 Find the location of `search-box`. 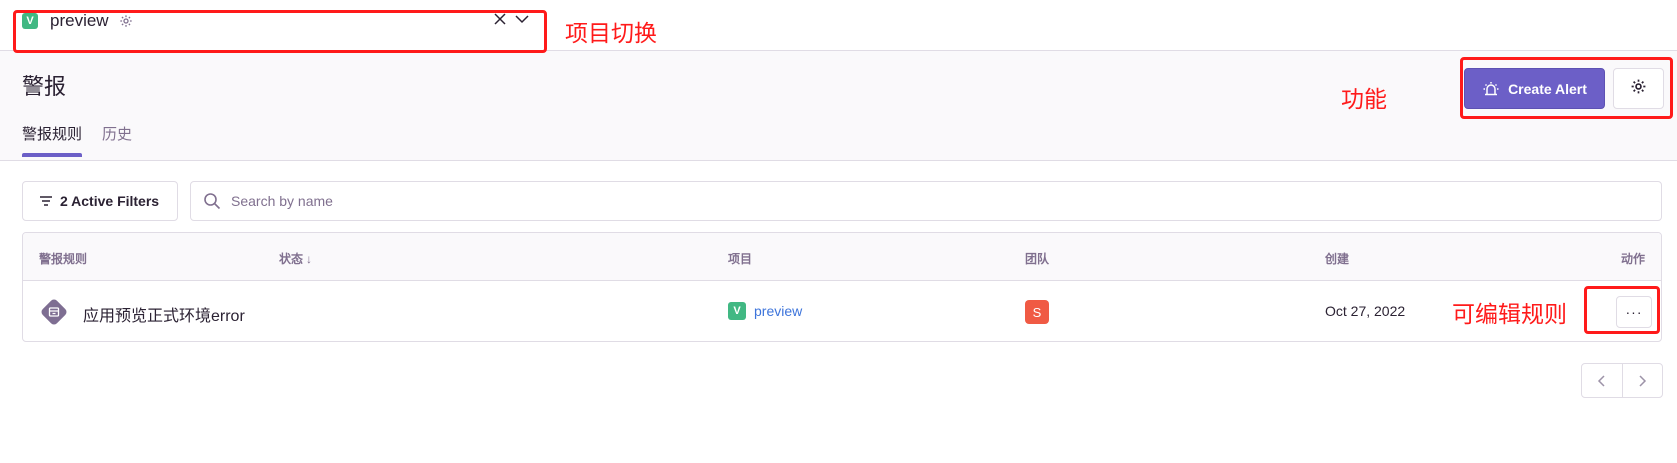

search-box is located at coordinates (926, 201).